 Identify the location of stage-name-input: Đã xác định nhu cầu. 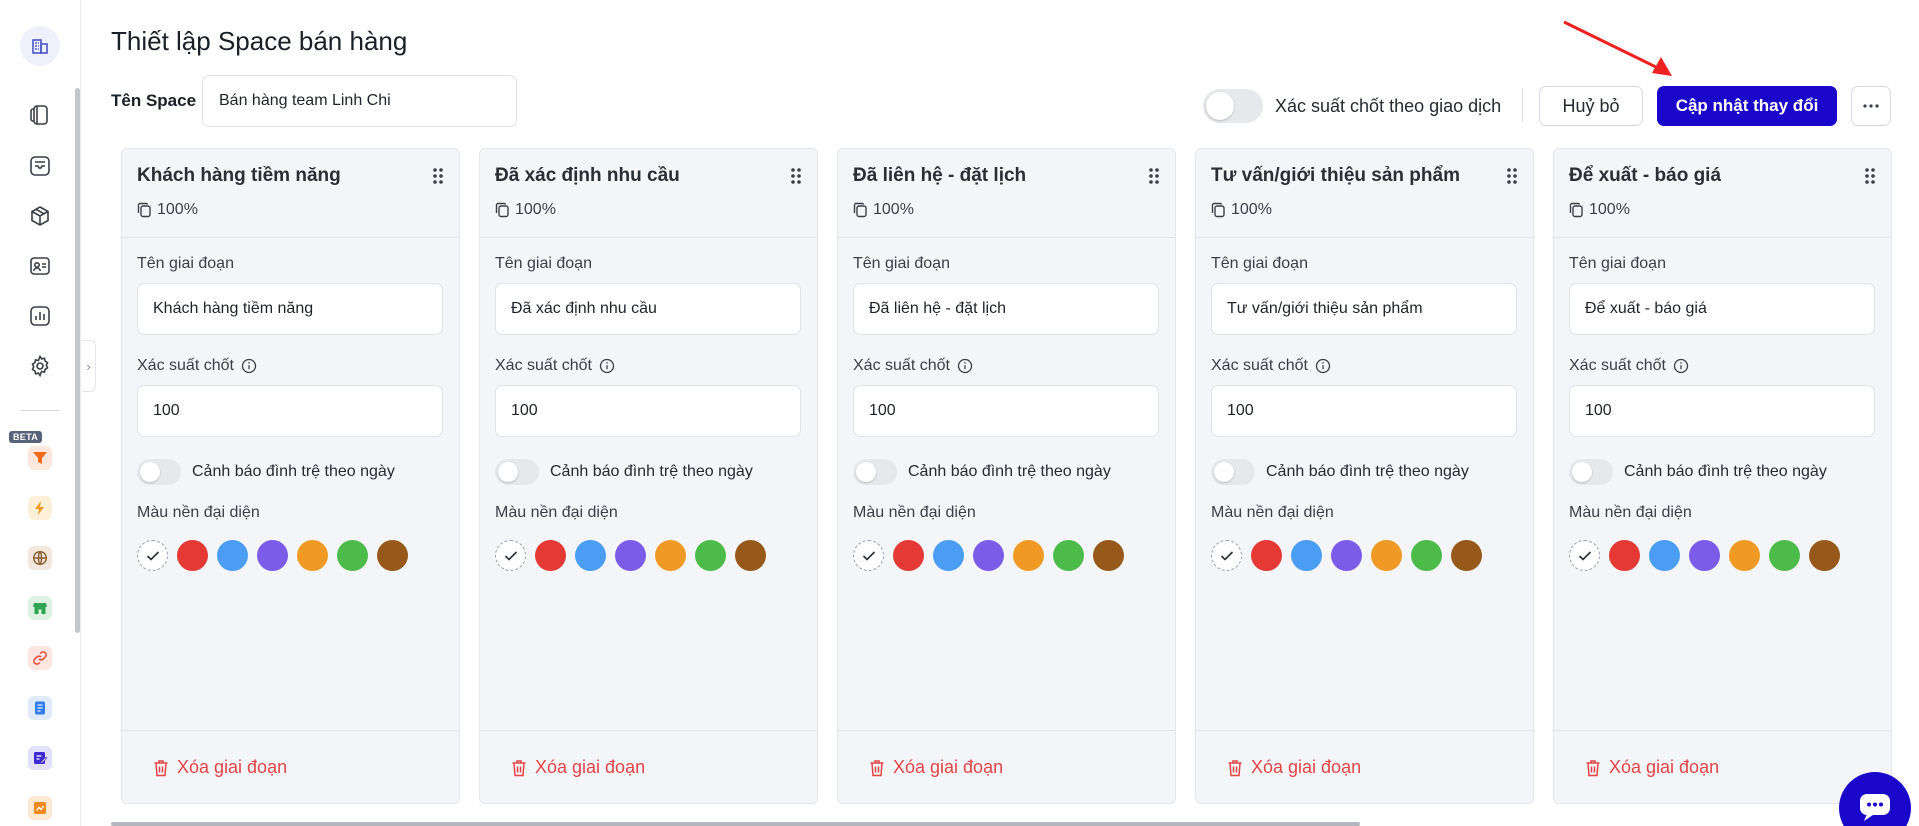
(648, 309).